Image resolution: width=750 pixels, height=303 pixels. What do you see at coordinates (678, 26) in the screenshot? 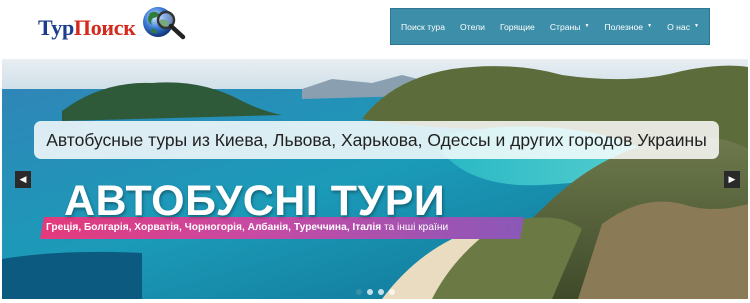
I see `nav-item-label: О нас` at bounding box center [678, 26].